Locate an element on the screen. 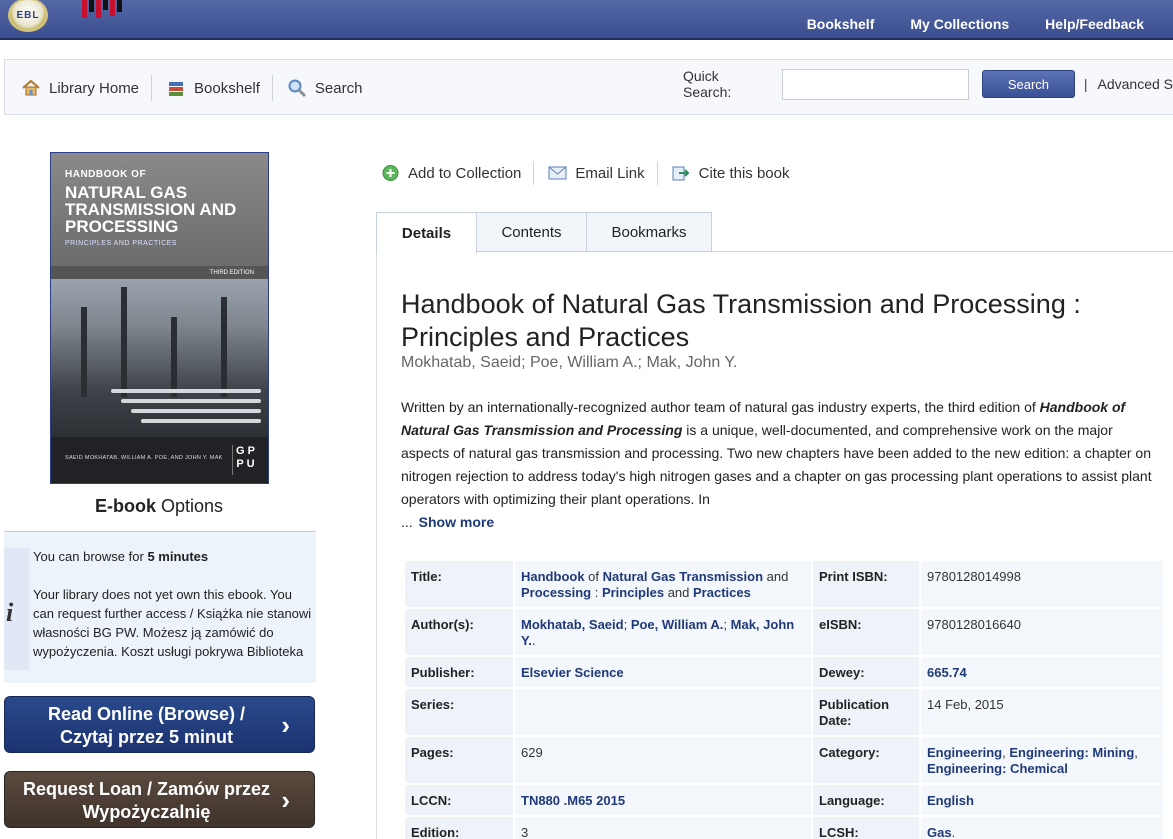 The width and height of the screenshot is (1173, 839). nav-help-feedback: Help/Feedback is located at coordinates (1100, 20).